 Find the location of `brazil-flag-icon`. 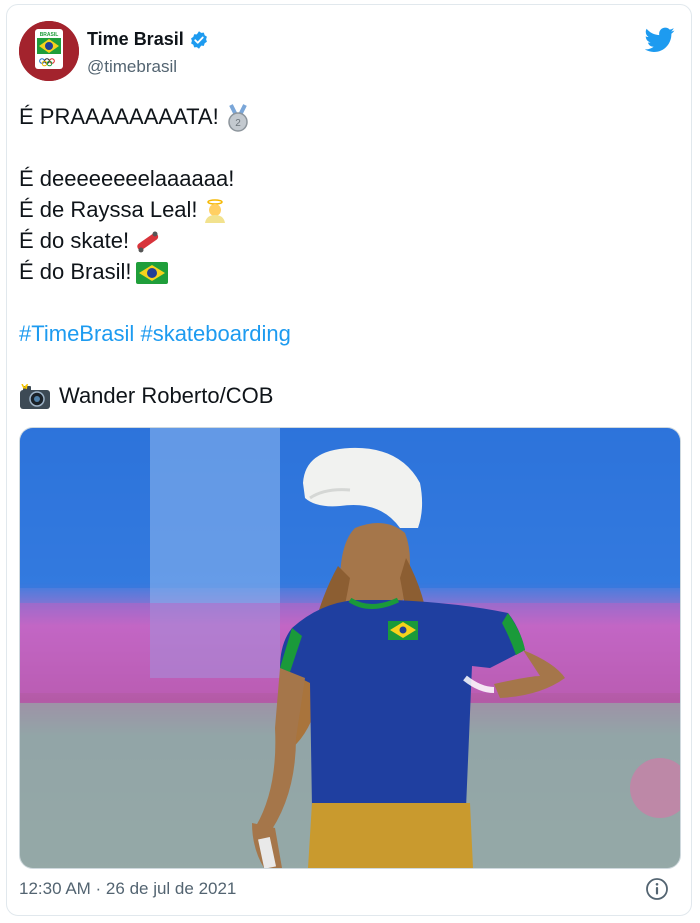

brazil-flag-icon is located at coordinates (151, 273).